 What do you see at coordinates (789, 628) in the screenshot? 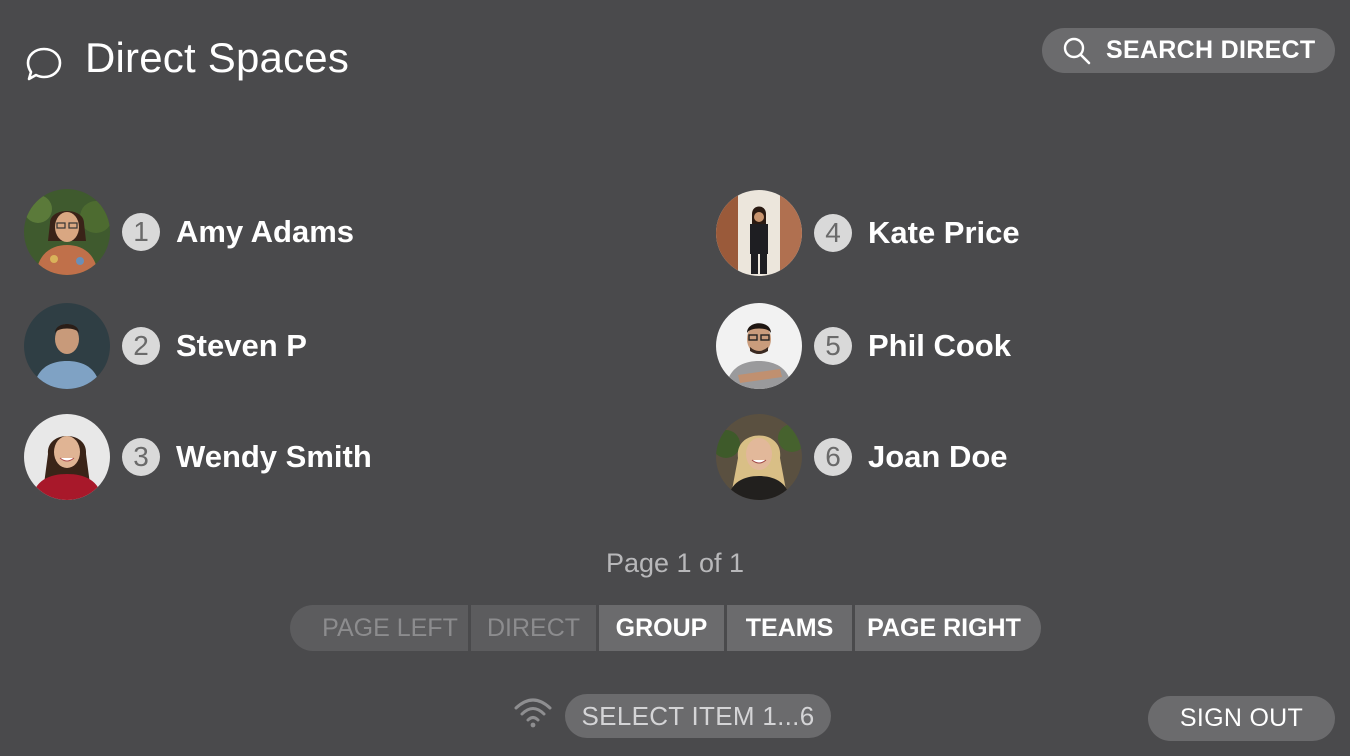
I see `teams-tab: TEAMS` at bounding box center [789, 628].